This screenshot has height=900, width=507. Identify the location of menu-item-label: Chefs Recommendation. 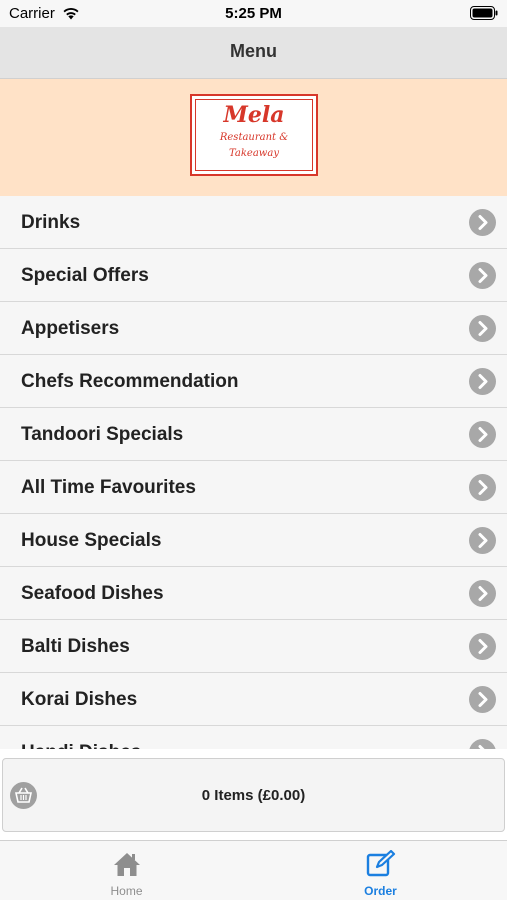
(130, 381).